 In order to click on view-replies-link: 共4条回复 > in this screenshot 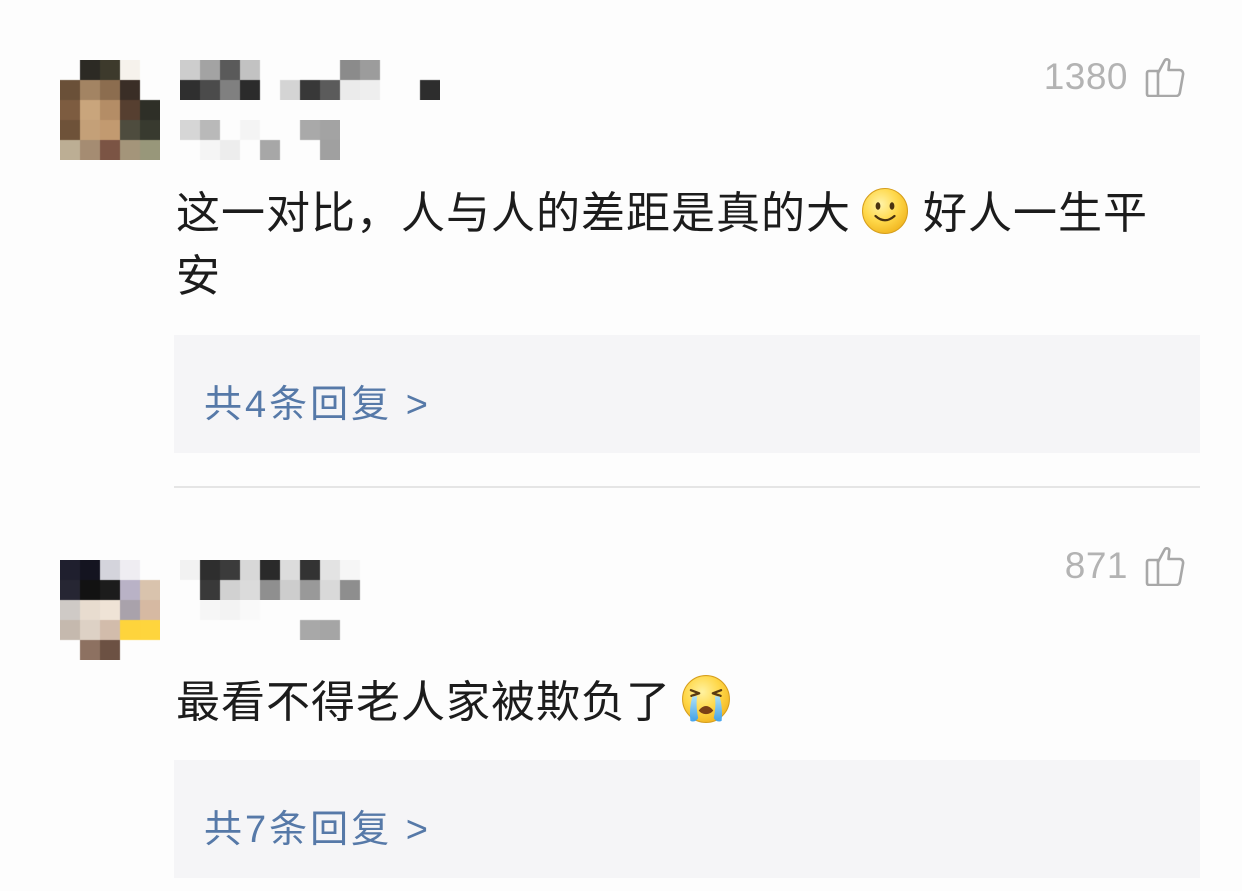, I will do `click(317, 400)`.